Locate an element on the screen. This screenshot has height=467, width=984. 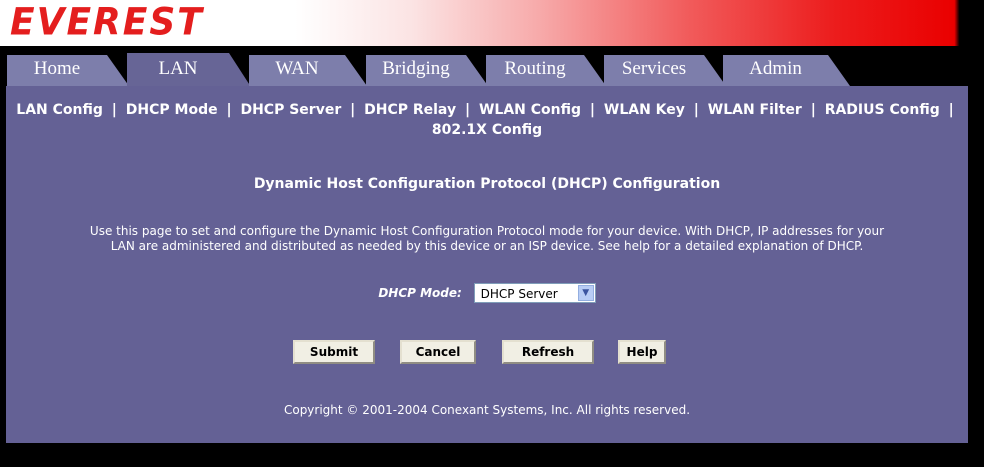
tab-home: Home is located at coordinates (68, 70).